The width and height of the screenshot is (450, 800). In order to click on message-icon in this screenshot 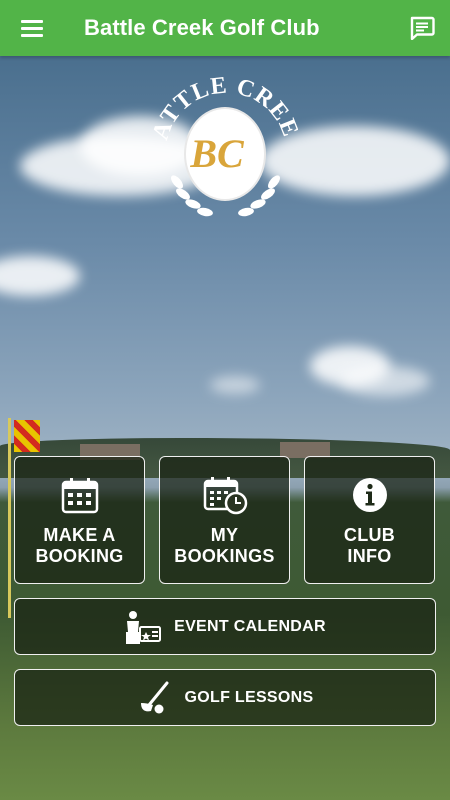, I will do `click(422, 28)`.